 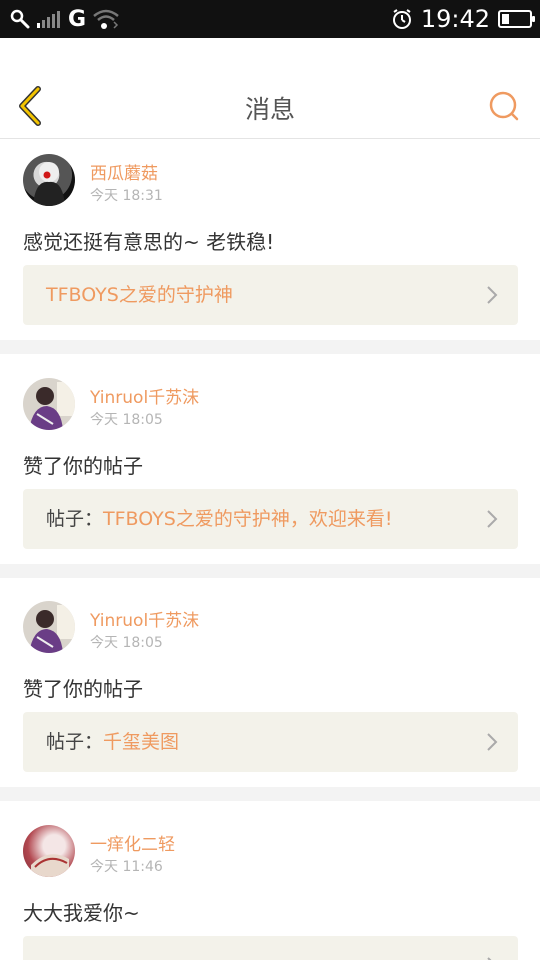 I want to click on post-title: 千玺美图, so click(x=141, y=742).